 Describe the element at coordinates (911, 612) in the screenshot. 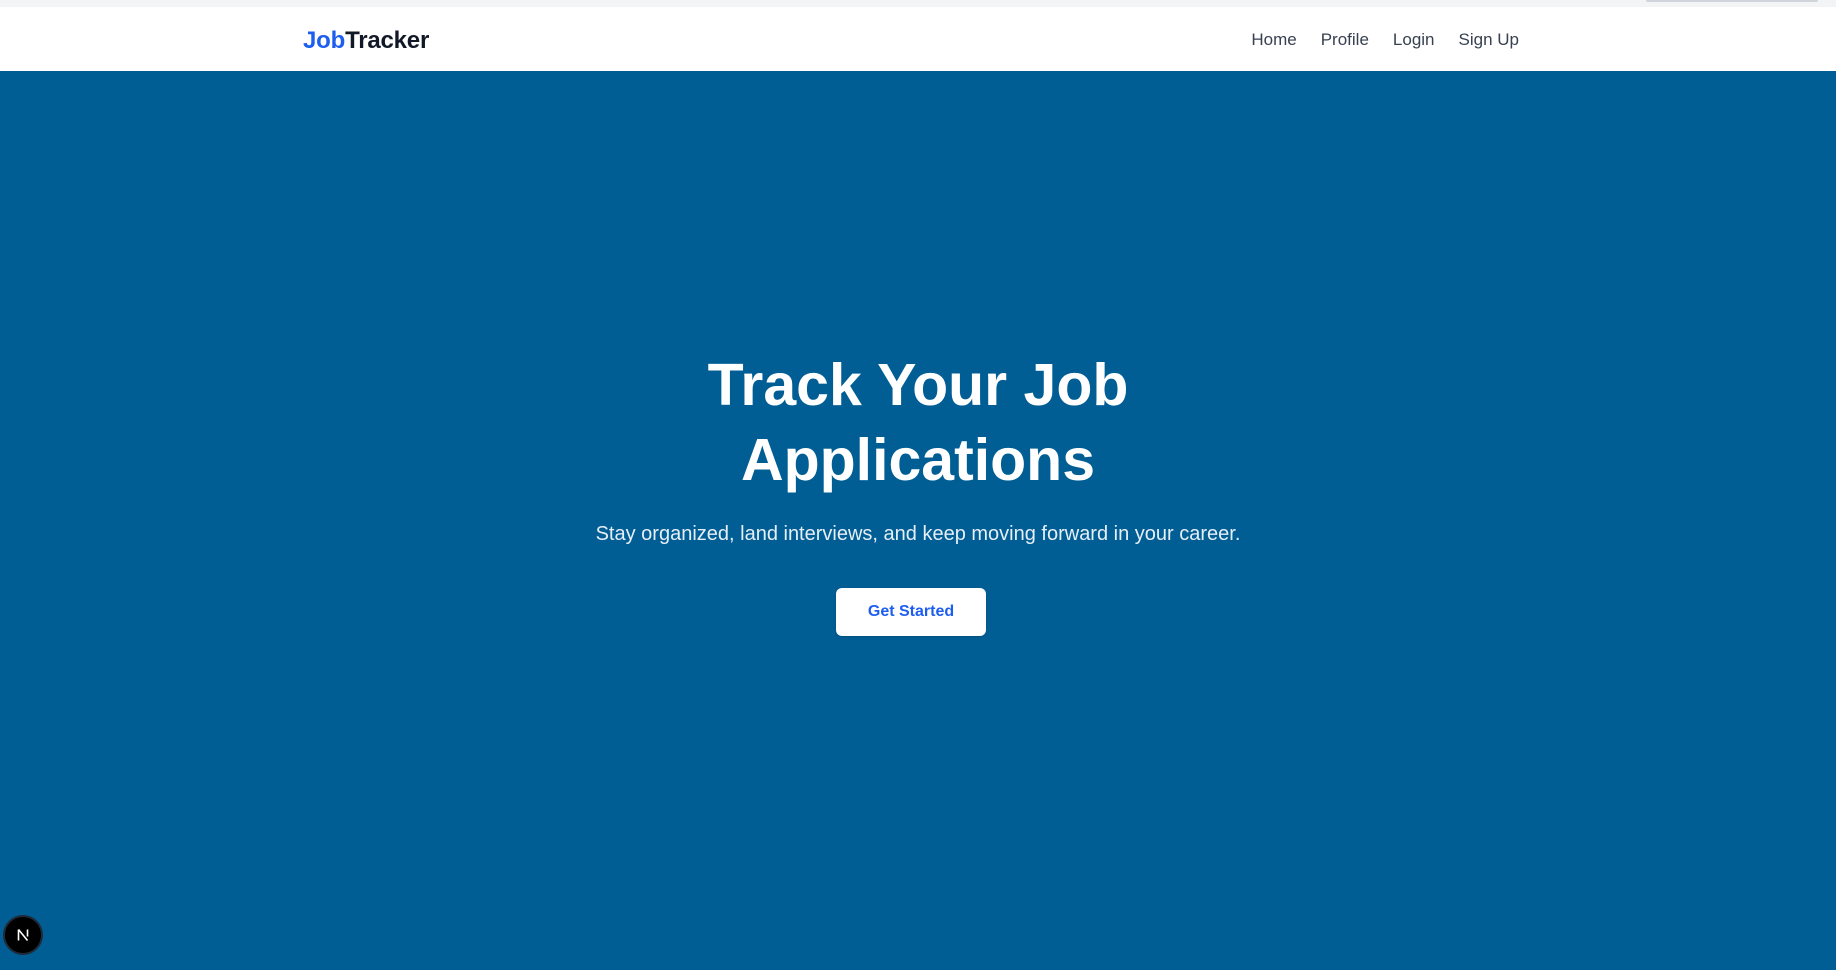

I see `get-started-button: Get Started` at that location.